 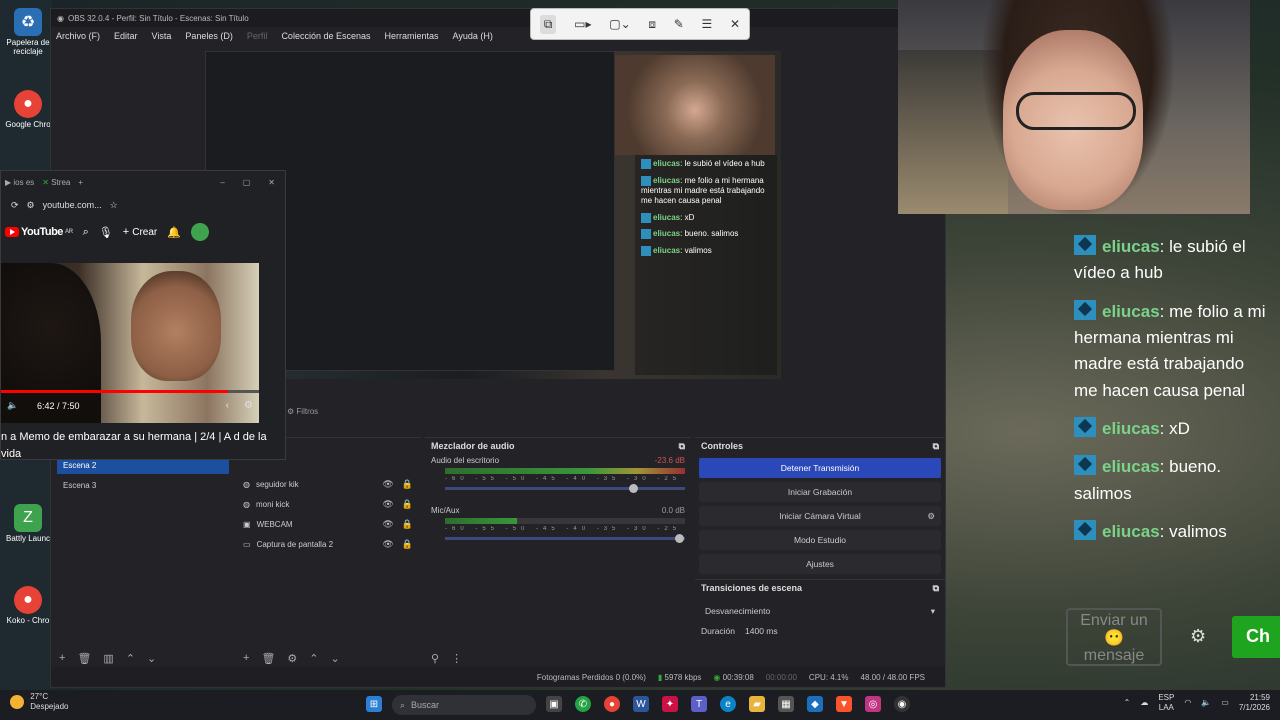 What do you see at coordinates (582, 24) in the screenshot?
I see `video-mode-icon: ▭▸` at bounding box center [582, 24].